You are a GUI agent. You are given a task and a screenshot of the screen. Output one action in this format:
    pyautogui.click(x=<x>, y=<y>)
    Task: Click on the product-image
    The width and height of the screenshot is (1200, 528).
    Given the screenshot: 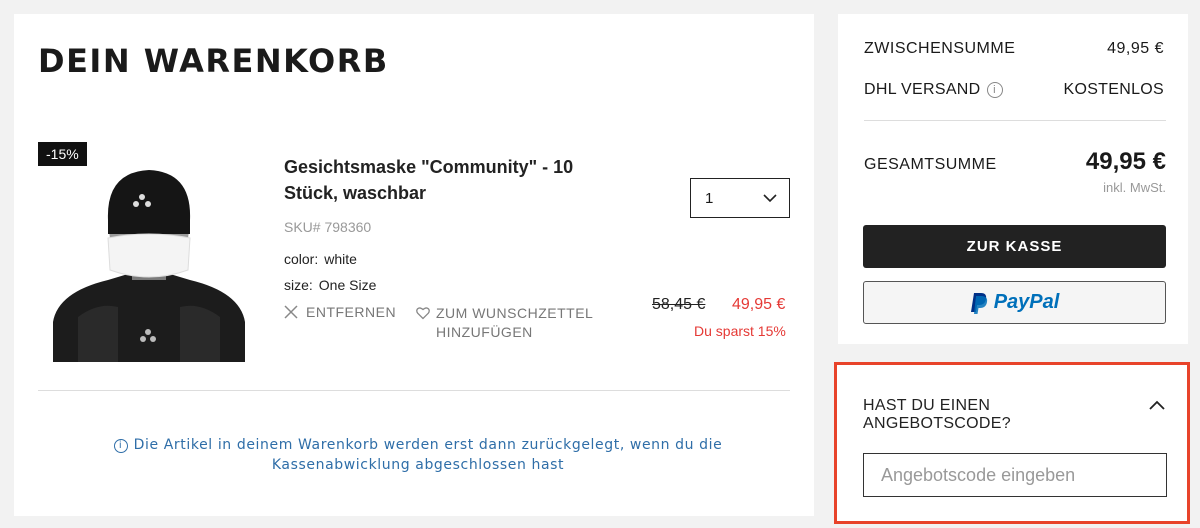 What is the action you would take?
    pyautogui.click(x=149, y=252)
    